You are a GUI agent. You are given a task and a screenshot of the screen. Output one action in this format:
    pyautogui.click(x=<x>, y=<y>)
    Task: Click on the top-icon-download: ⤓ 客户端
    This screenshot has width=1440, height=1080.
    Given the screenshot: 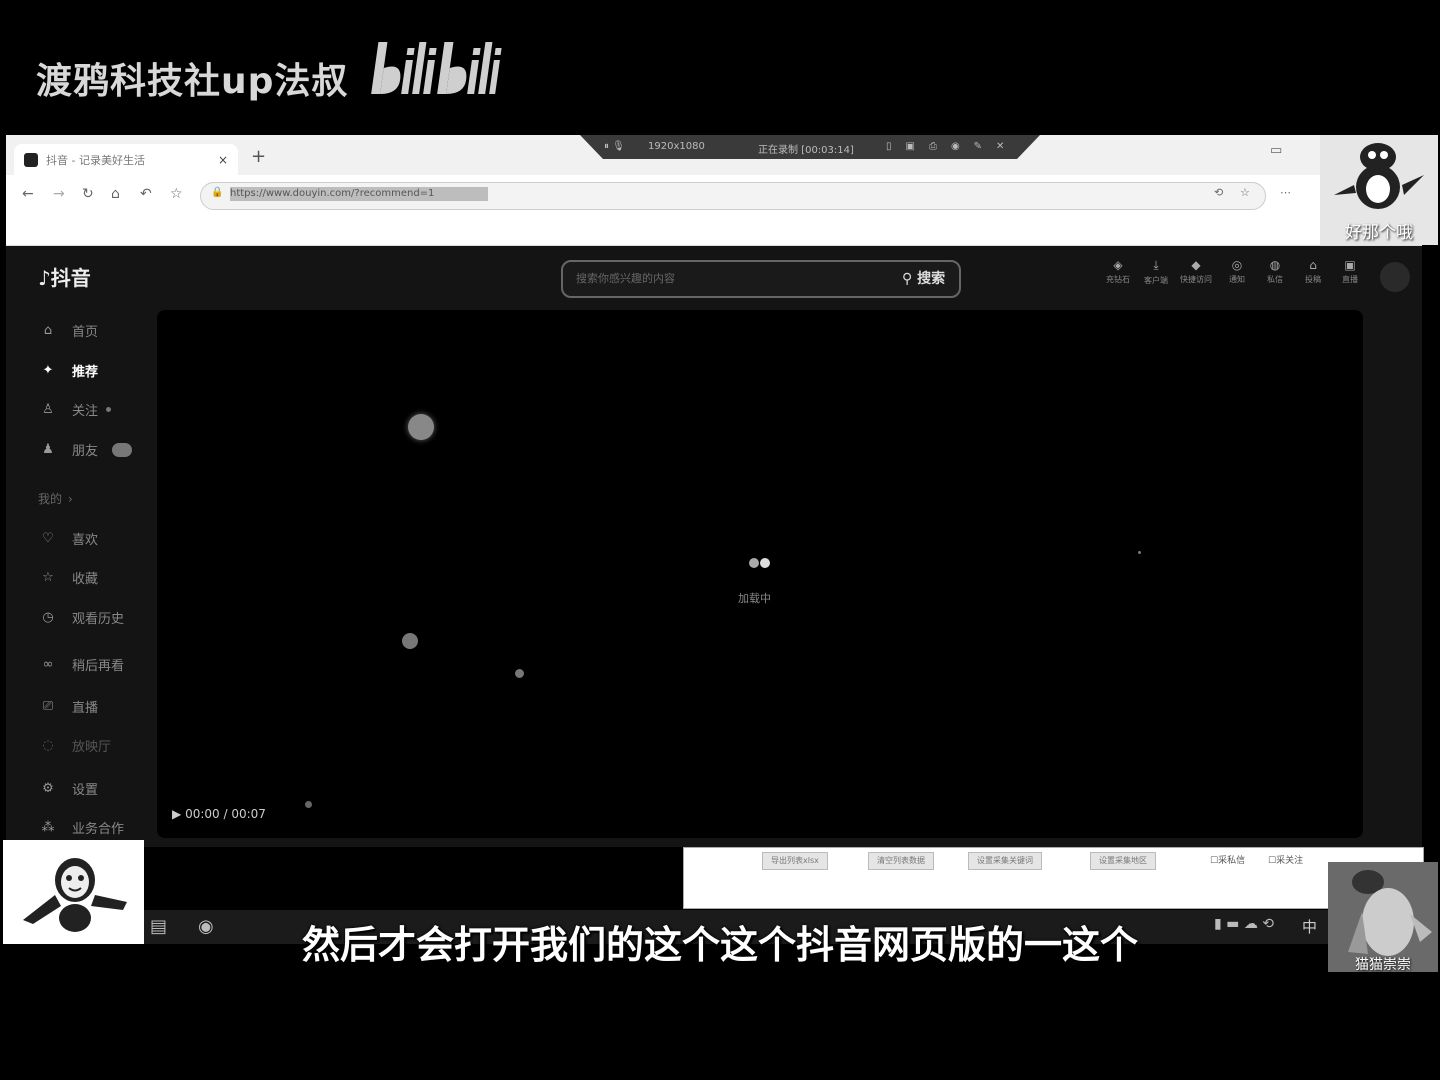 What is the action you would take?
    pyautogui.click(x=1156, y=272)
    